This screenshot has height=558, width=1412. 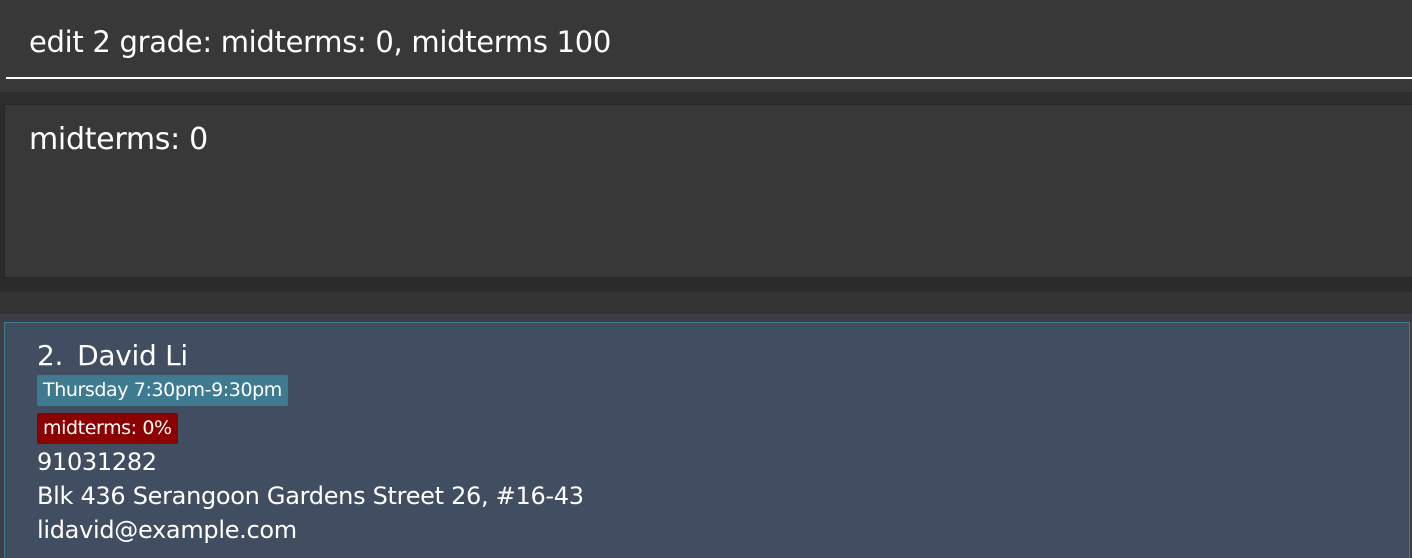 I want to click on command-input-text: edit 2 grade: midterms: 0, midterms 100, so click(x=320, y=42).